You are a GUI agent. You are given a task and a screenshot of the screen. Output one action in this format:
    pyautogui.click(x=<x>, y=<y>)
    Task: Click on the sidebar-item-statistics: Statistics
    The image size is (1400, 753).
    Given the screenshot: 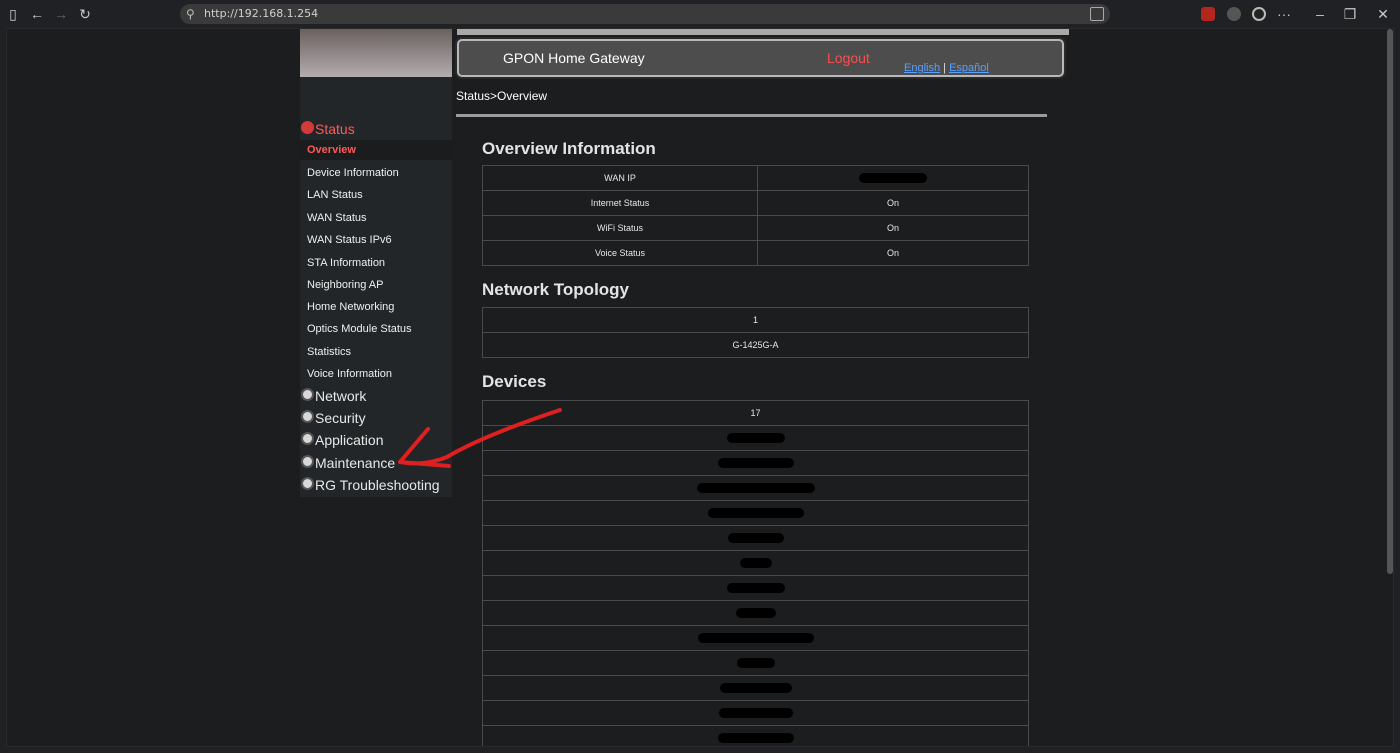 What is the action you would take?
    pyautogui.click(x=376, y=352)
    